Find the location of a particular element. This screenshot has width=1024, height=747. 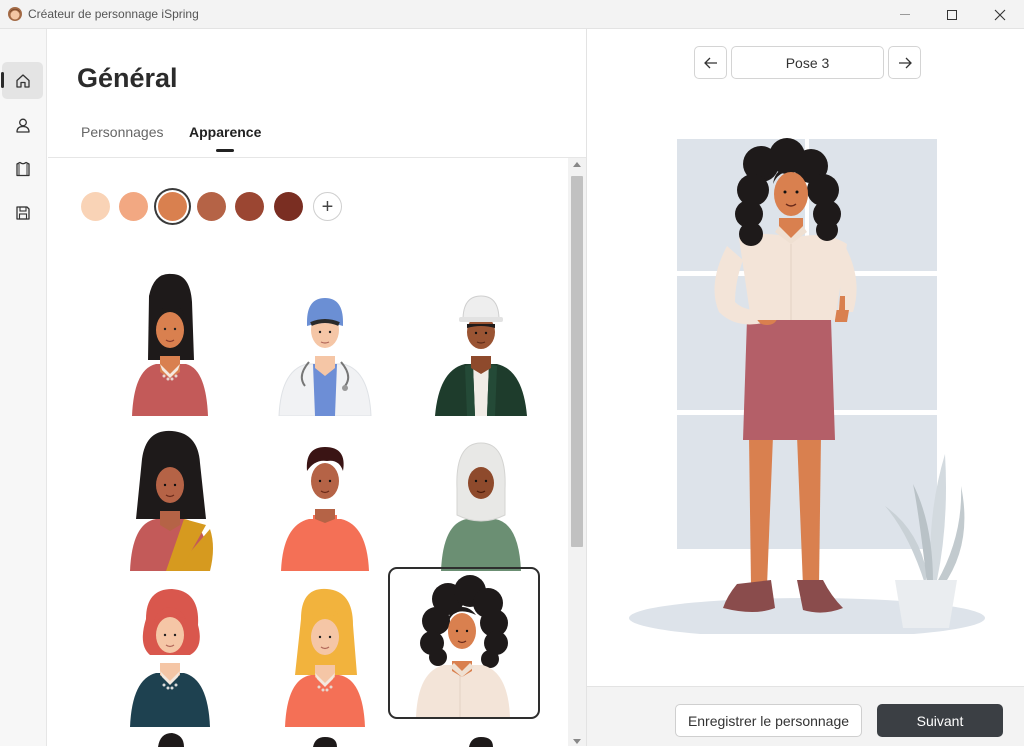

arrow-right-icon is located at coordinates (905, 62).